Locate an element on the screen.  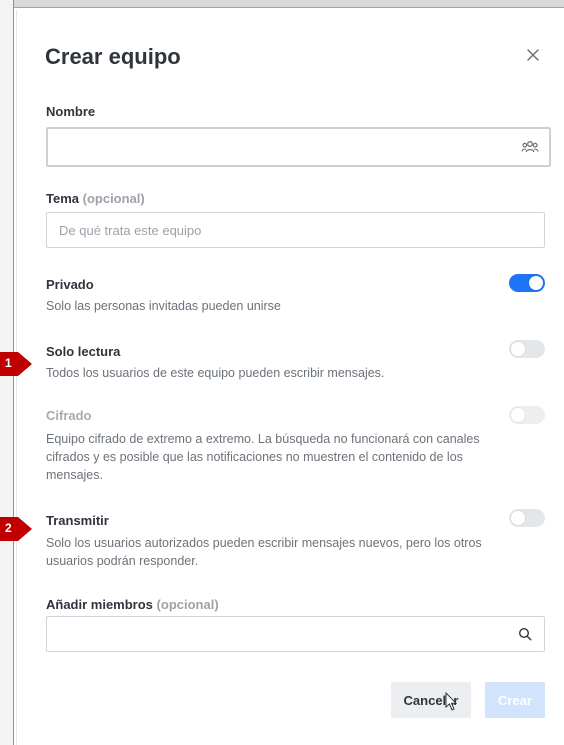
name-label: Nombre is located at coordinates (70, 111).